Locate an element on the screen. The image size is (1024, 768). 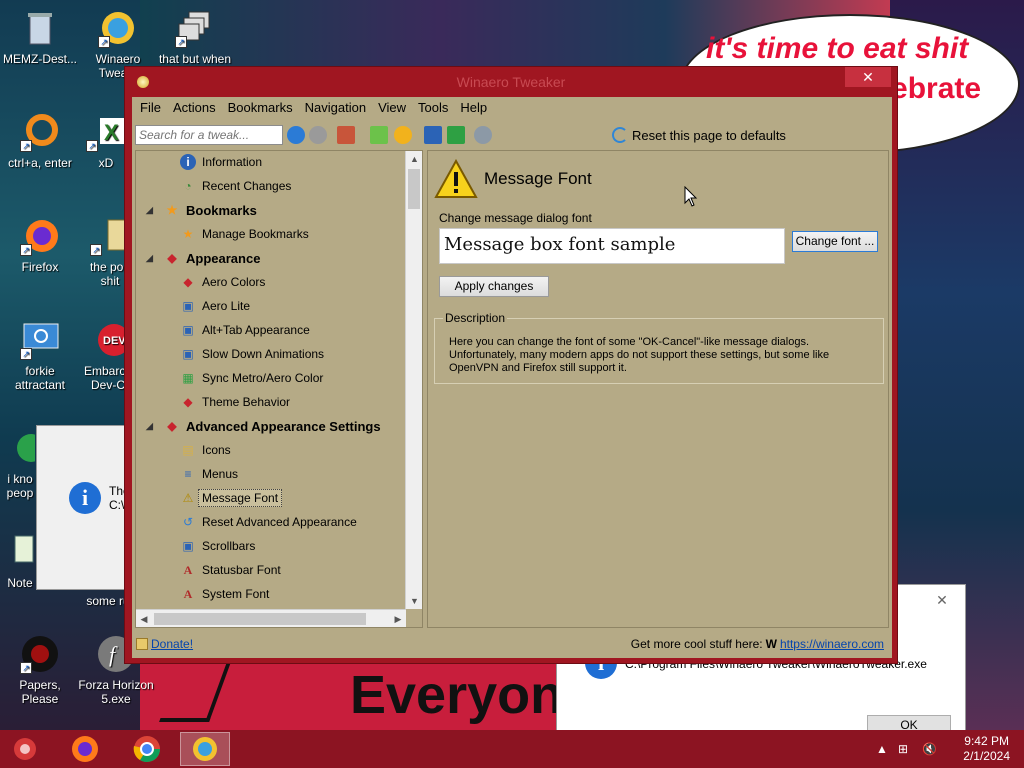
gear-icon is located at coordinates (483, 135).